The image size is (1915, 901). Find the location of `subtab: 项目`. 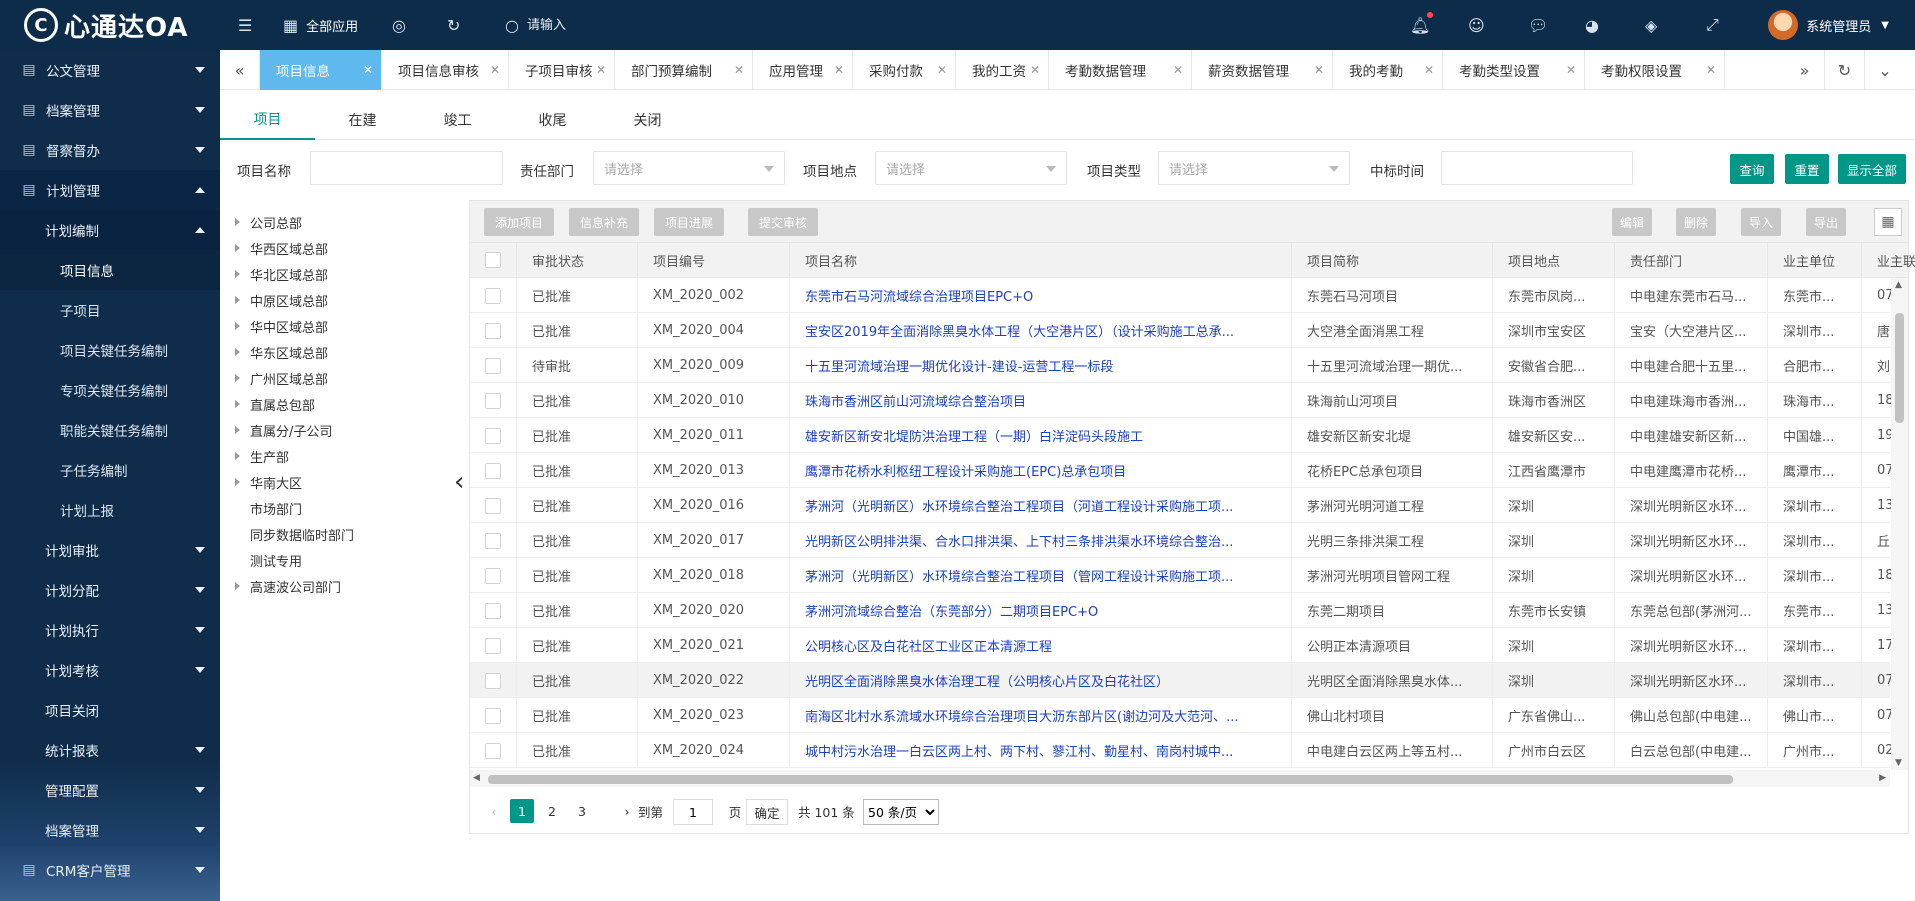

subtab: 项目 is located at coordinates (267, 120).